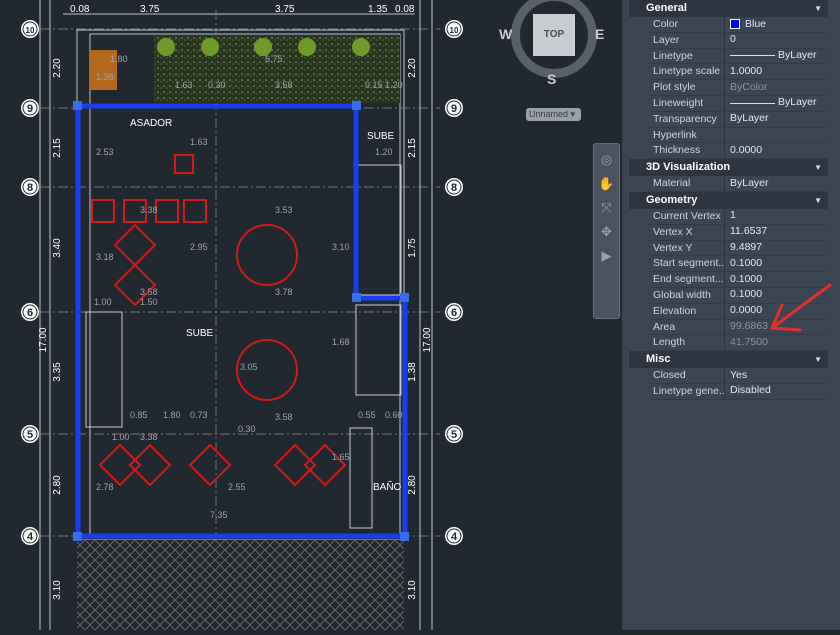 Image resolution: width=840 pixels, height=635 pixels. I want to click on dim-text: 1.80, so click(119, 59).